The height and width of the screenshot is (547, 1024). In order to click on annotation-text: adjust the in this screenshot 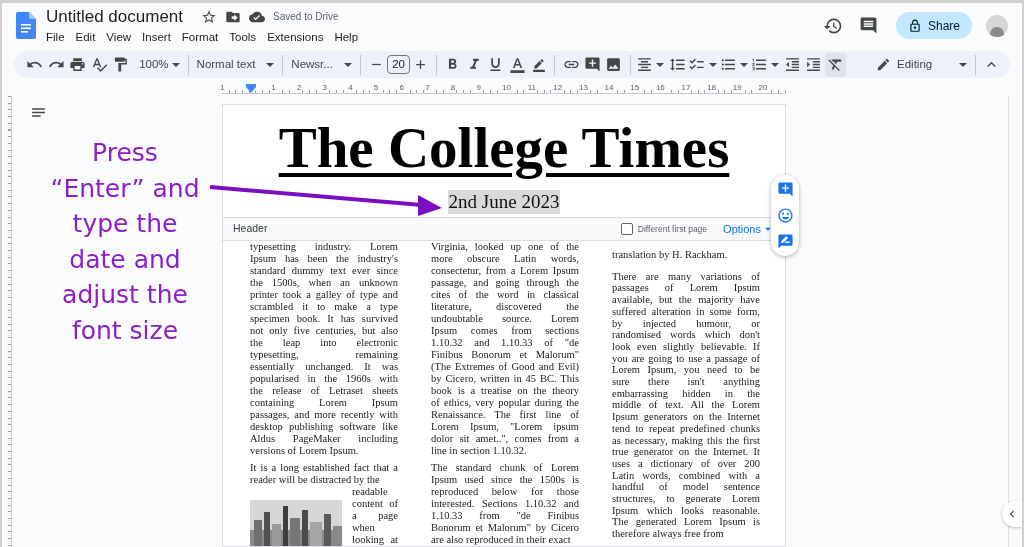, I will do `click(125, 295)`.